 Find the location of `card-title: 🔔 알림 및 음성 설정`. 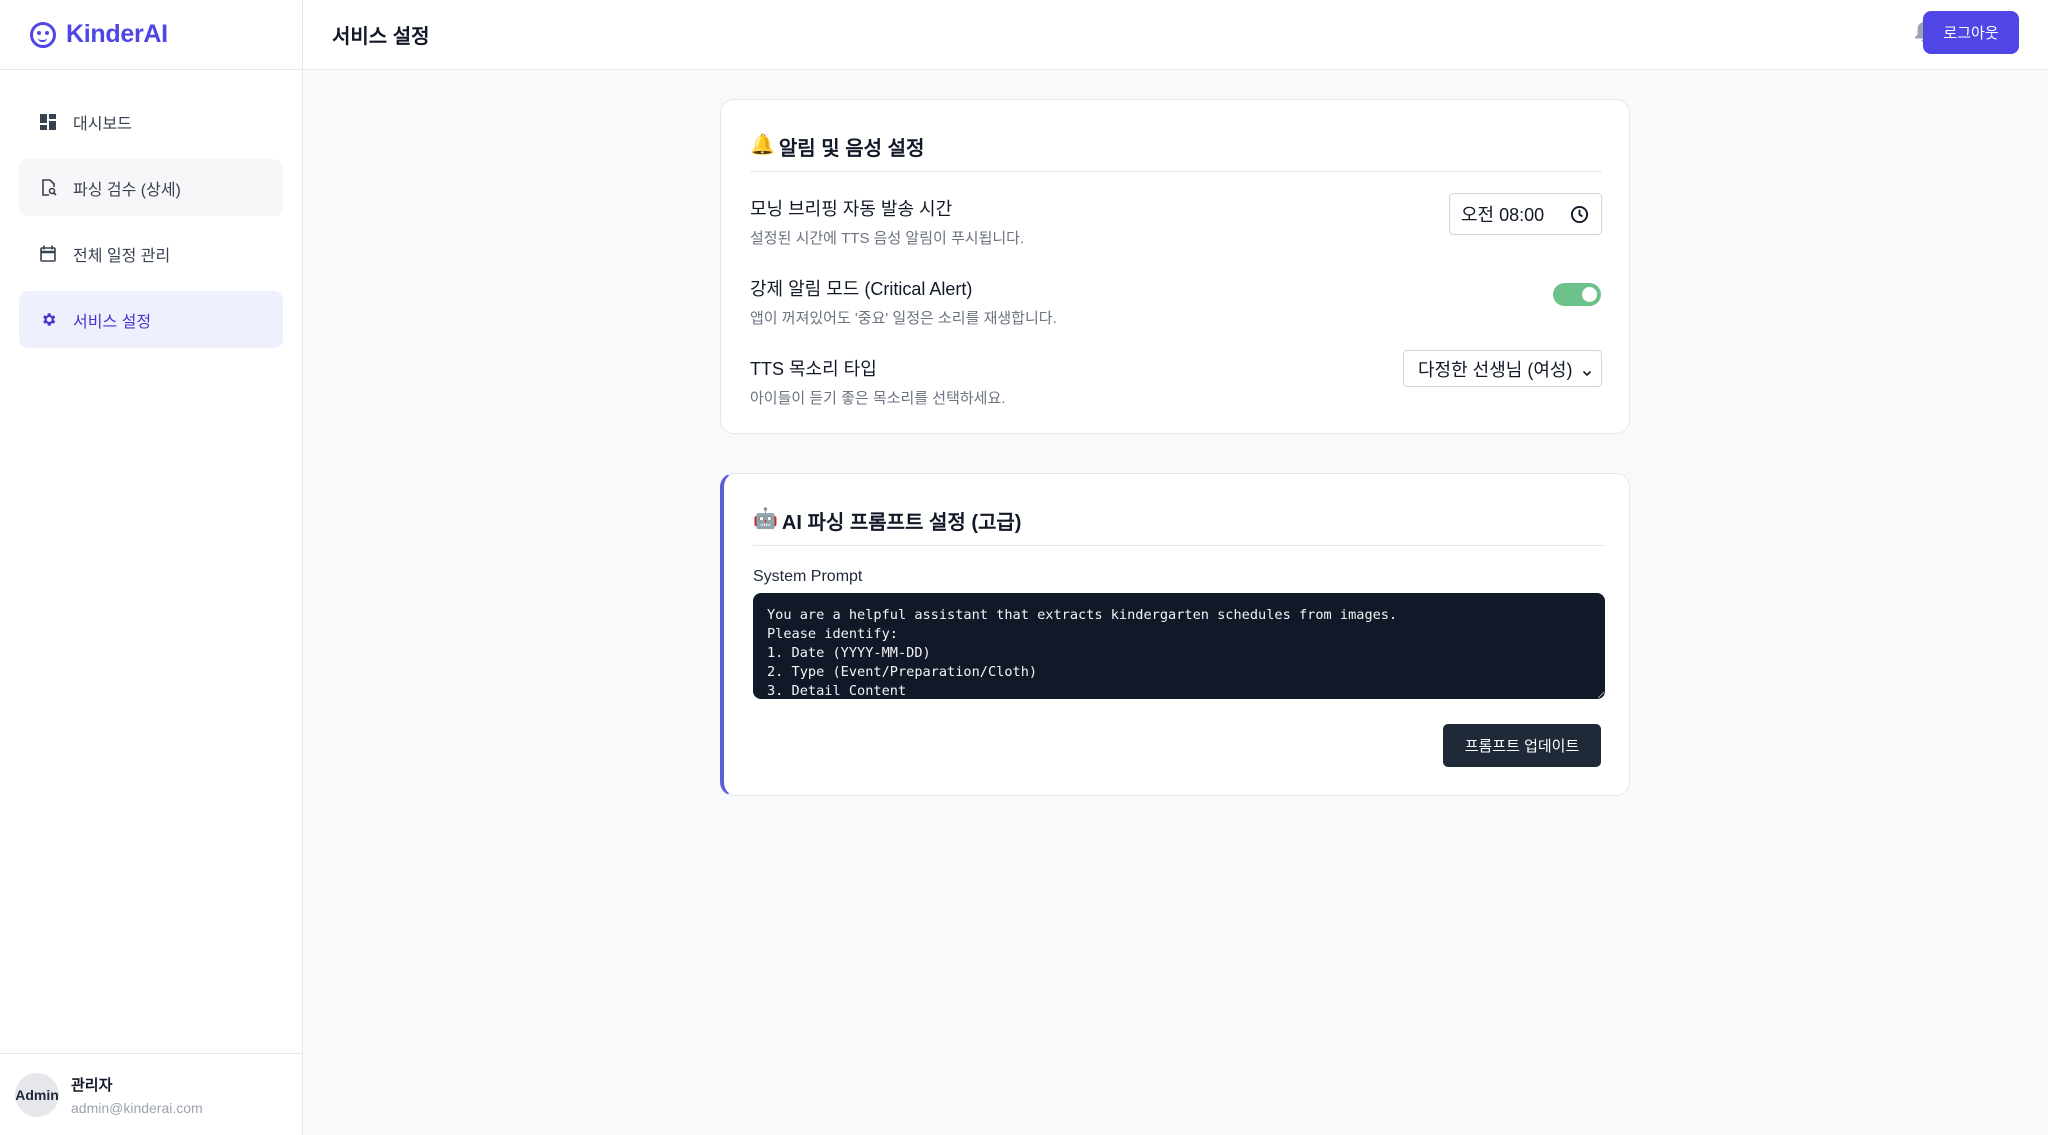

card-title: 🔔 알림 및 음성 설정 is located at coordinates (1176, 152).